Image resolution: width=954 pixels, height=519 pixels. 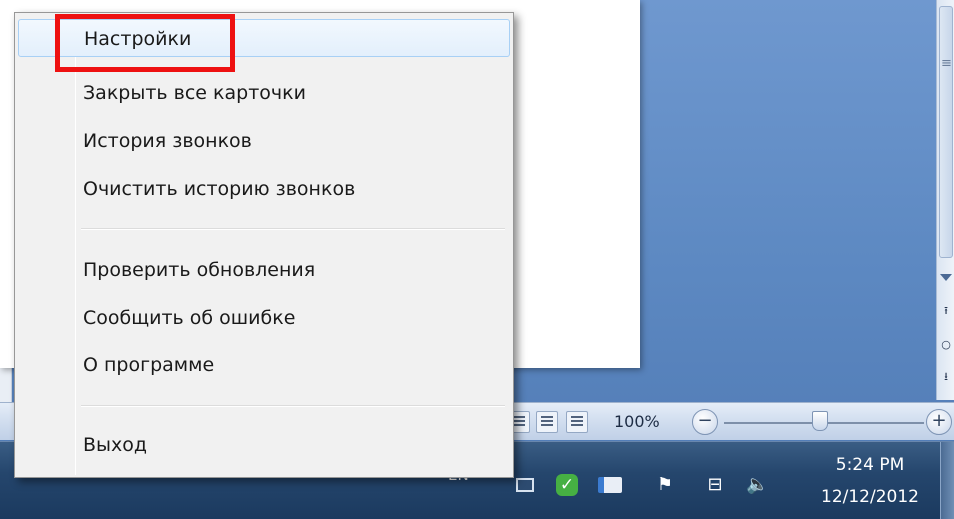 What do you see at coordinates (946, 63) in the screenshot?
I see `grip-icon: ≡` at bounding box center [946, 63].